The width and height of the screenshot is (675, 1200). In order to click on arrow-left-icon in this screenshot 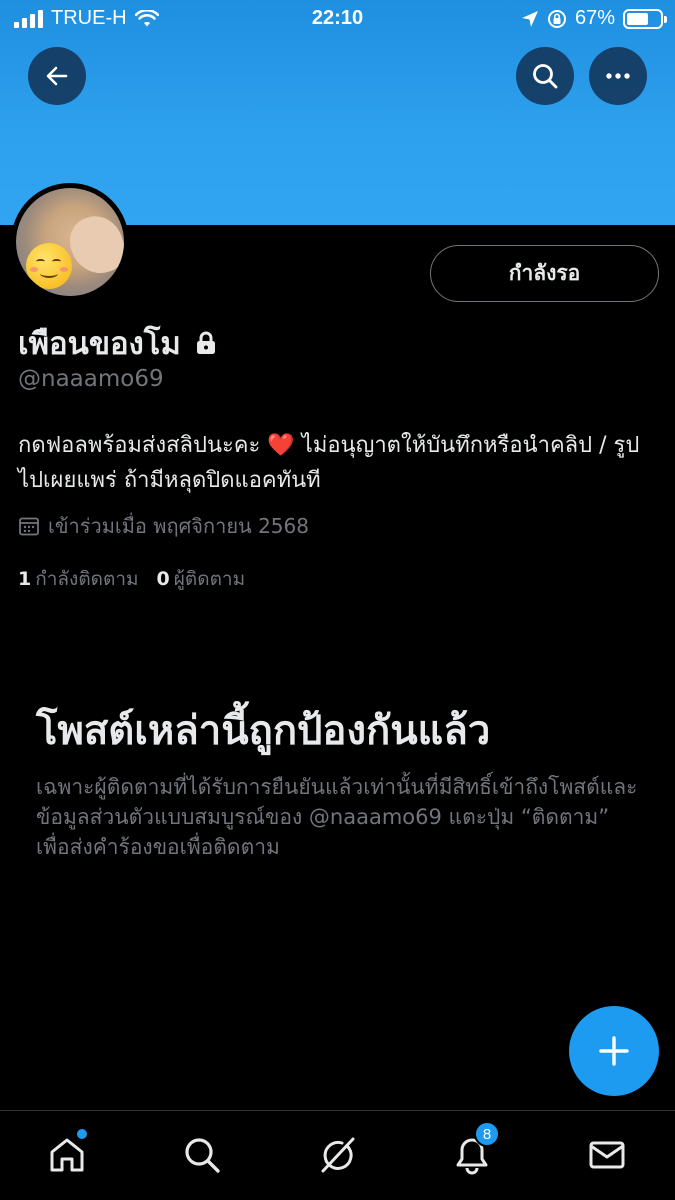, I will do `click(57, 76)`.